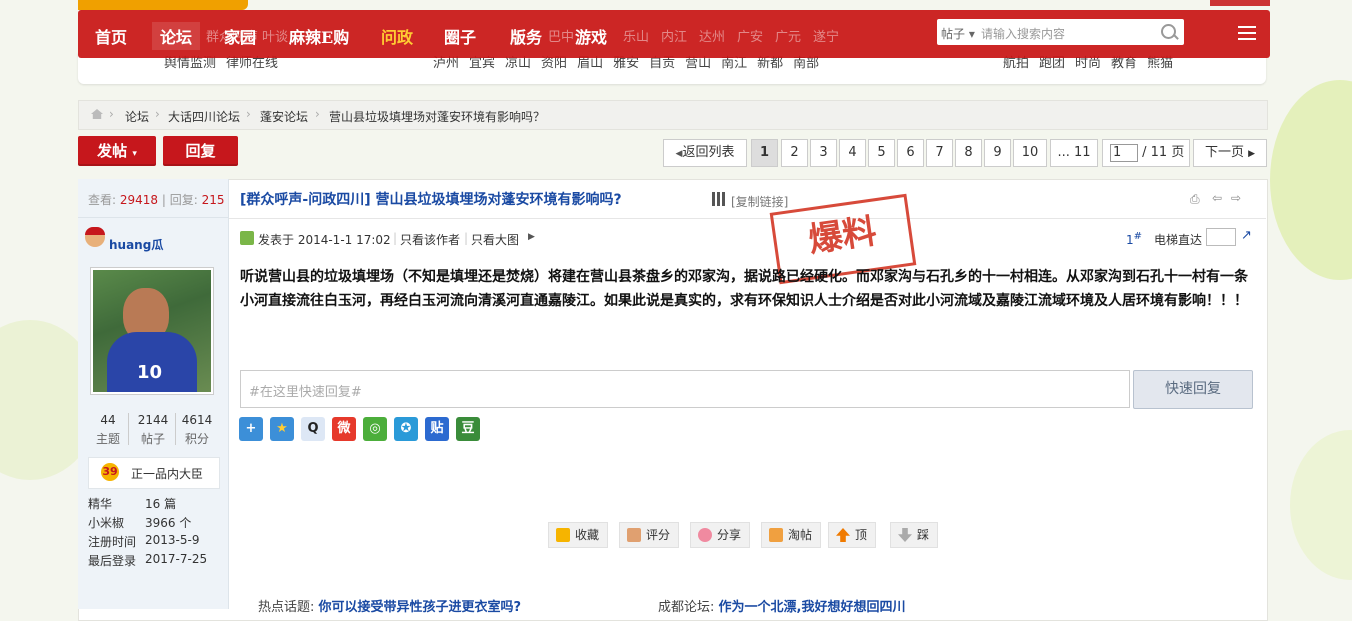 This screenshot has height=621, width=1352. What do you see at coordinates (1247, 33) in the screenshot?
I see `menu-icon` at bounding box center [1247, 33].